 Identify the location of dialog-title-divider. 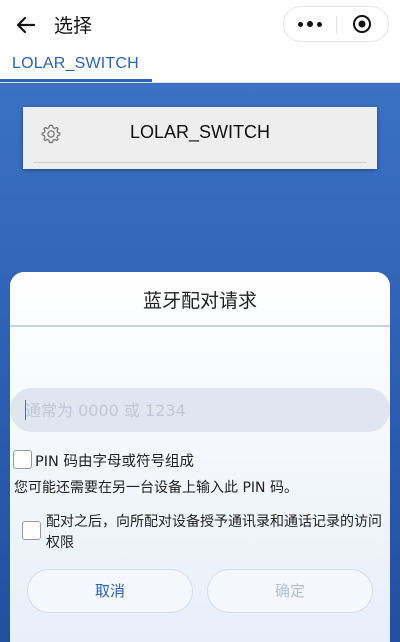
(200, 326).